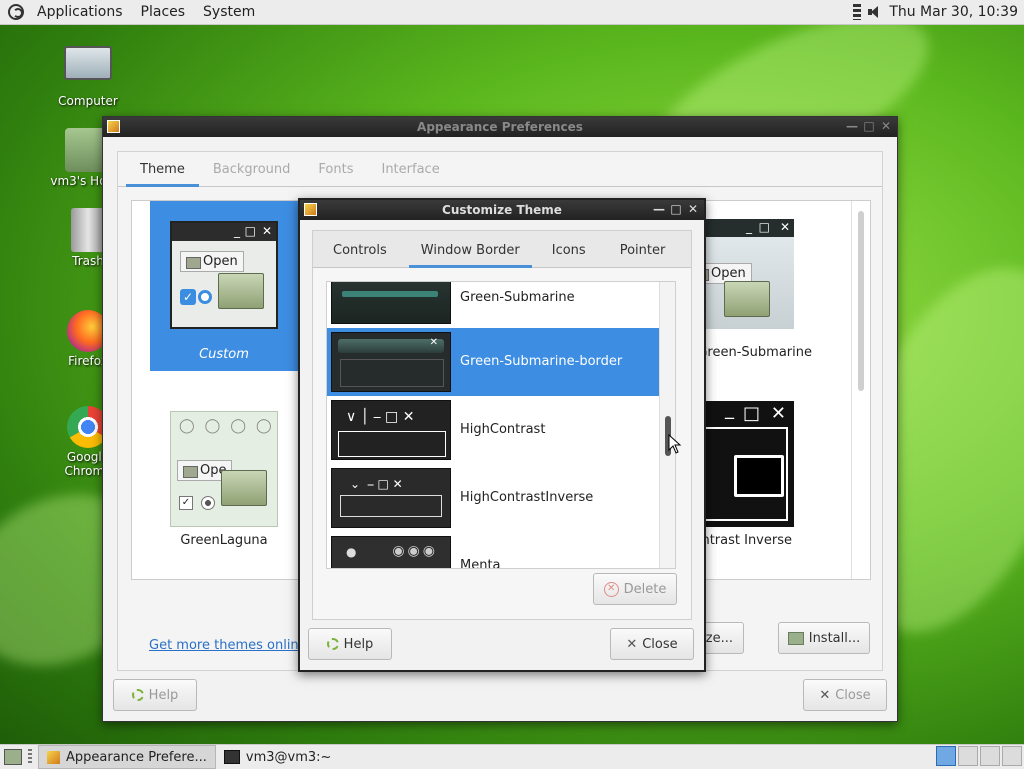  What do you see at coordinates (979, 756) in the screenshot?
I see `workspace-switcher` at bounding box center [979, 756].